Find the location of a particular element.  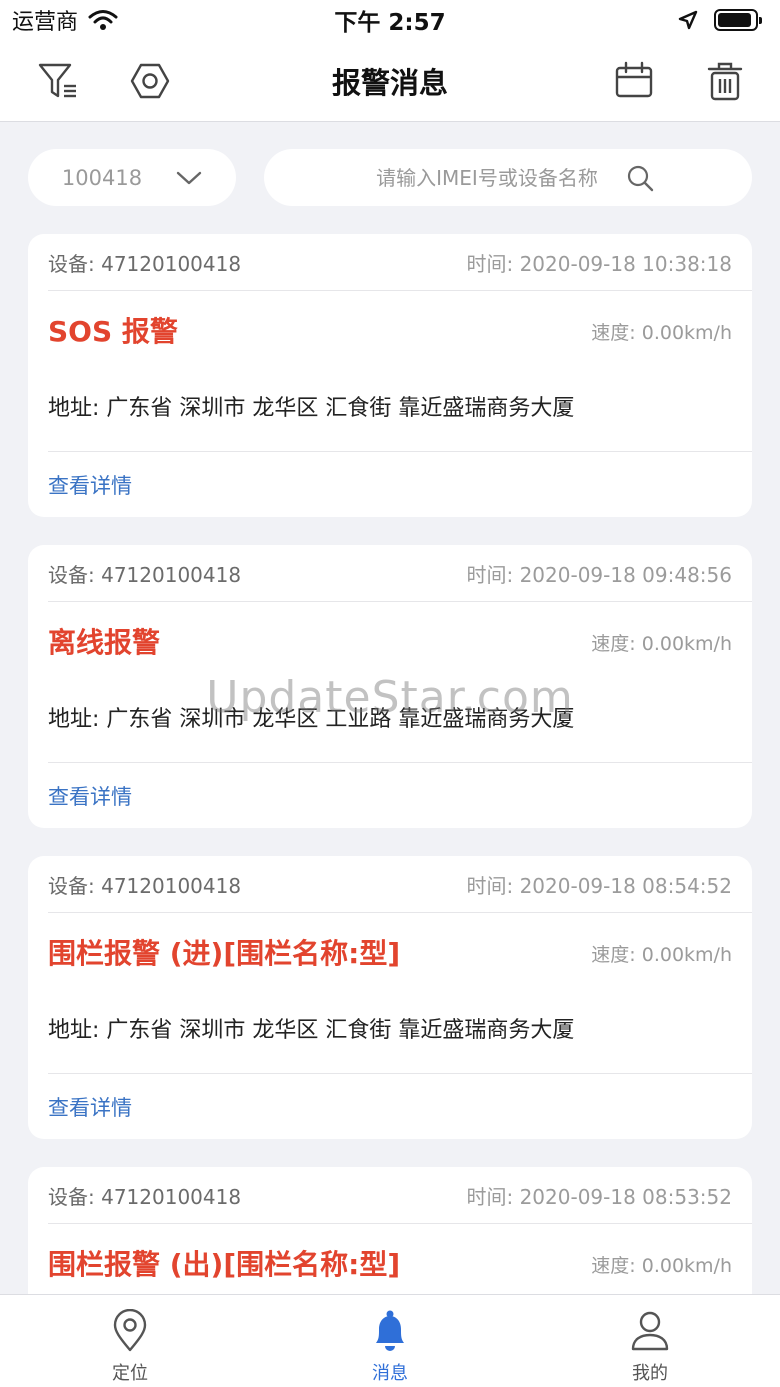

wifi-icon is located at coordinates (103, 20).